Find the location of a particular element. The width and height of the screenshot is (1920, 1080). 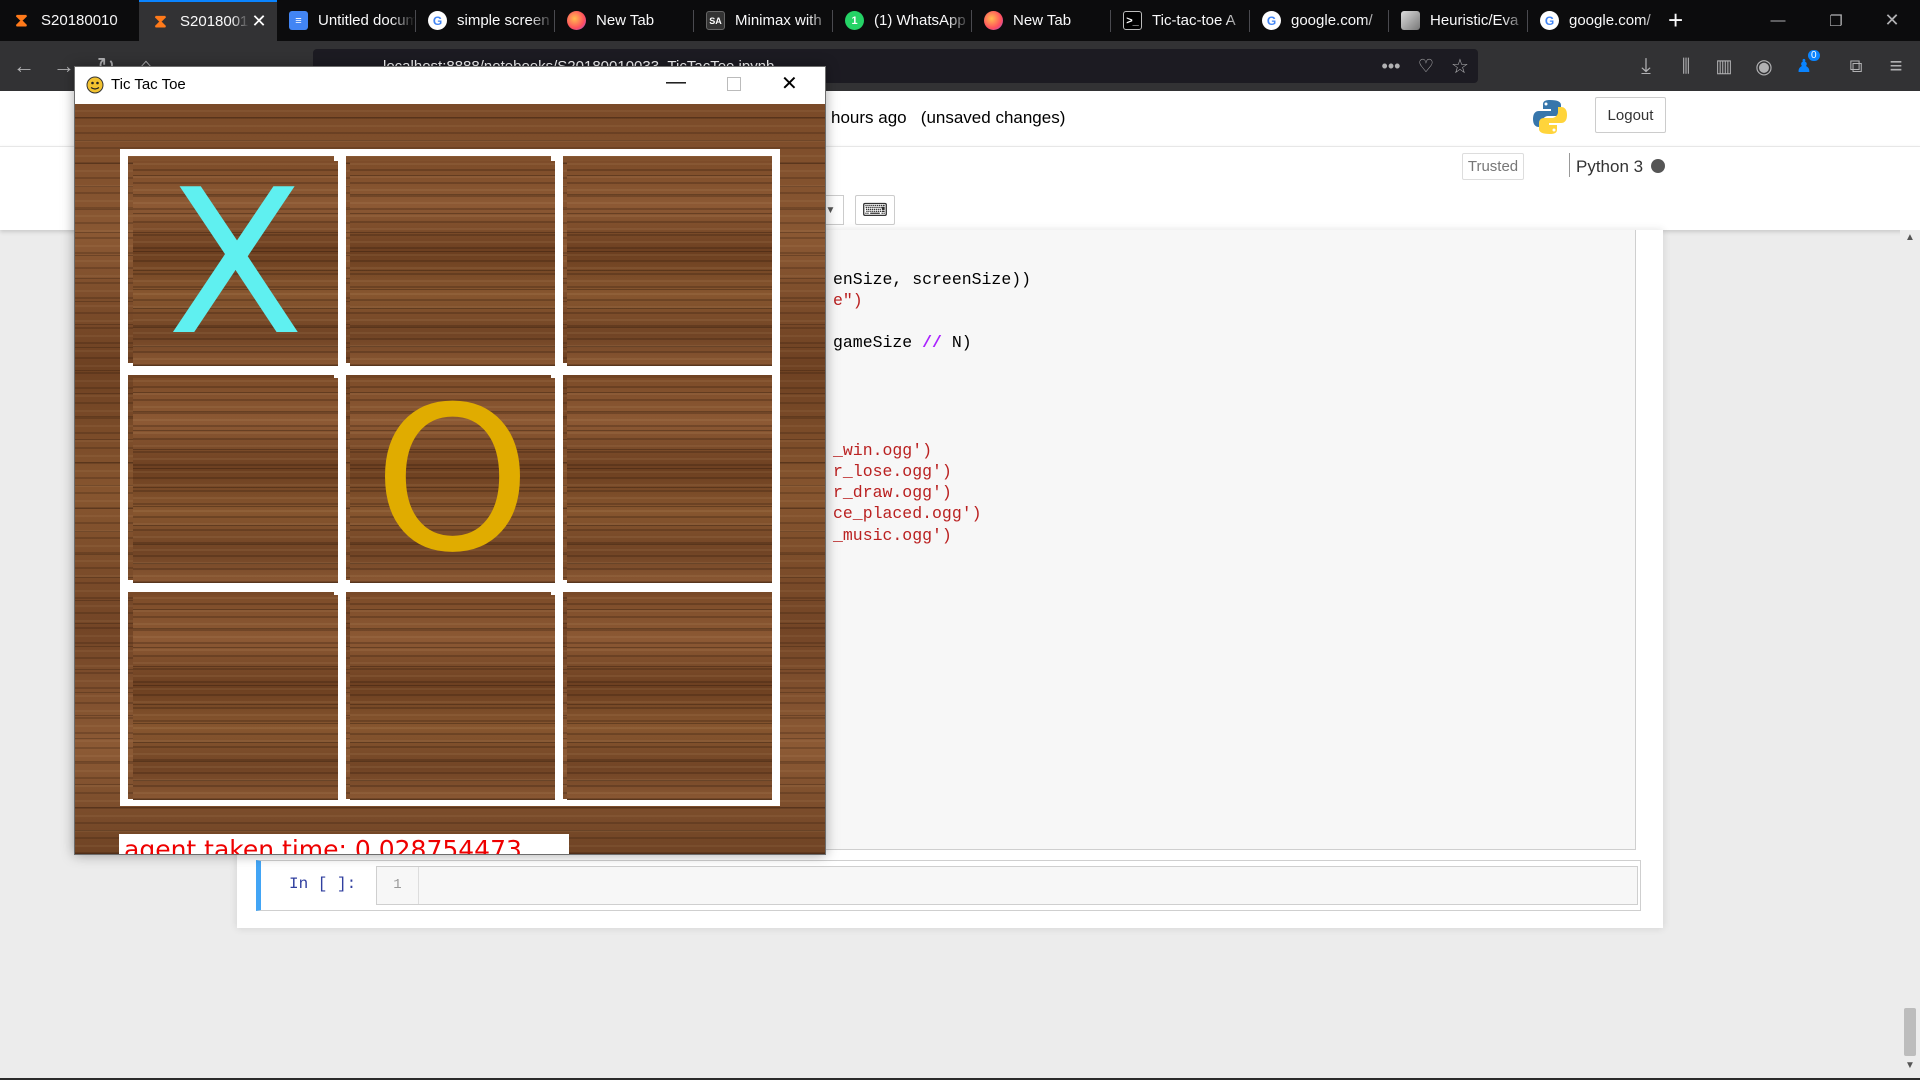

minimize-window-button: — is located at coordinates (1778, 20).